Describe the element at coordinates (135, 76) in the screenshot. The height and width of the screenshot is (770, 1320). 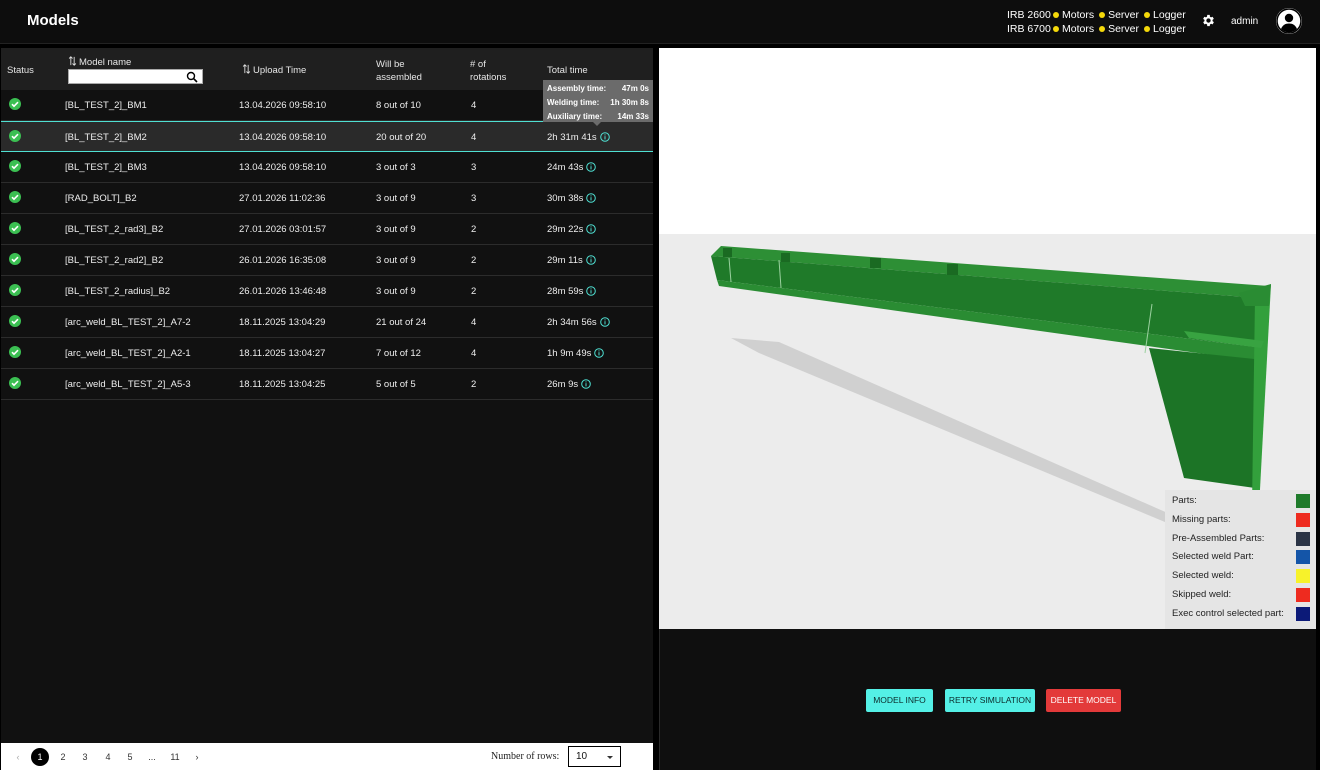
I see `model-search-input` at that location.